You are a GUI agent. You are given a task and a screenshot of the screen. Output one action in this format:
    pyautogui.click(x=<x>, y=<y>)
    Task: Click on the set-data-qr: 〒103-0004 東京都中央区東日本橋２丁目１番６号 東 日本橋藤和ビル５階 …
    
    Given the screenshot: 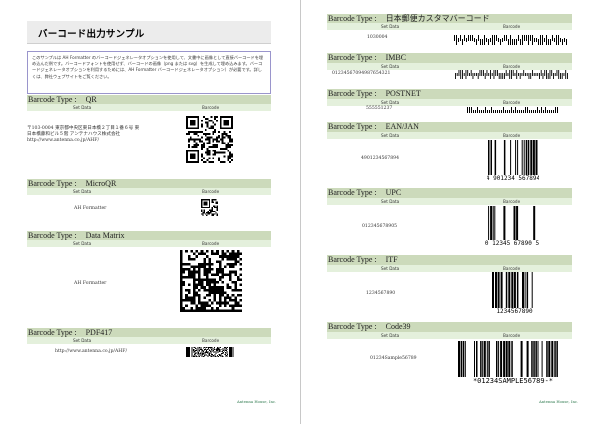 What is the action you would take?
    pyautogui.click(x=83, y=134)
    